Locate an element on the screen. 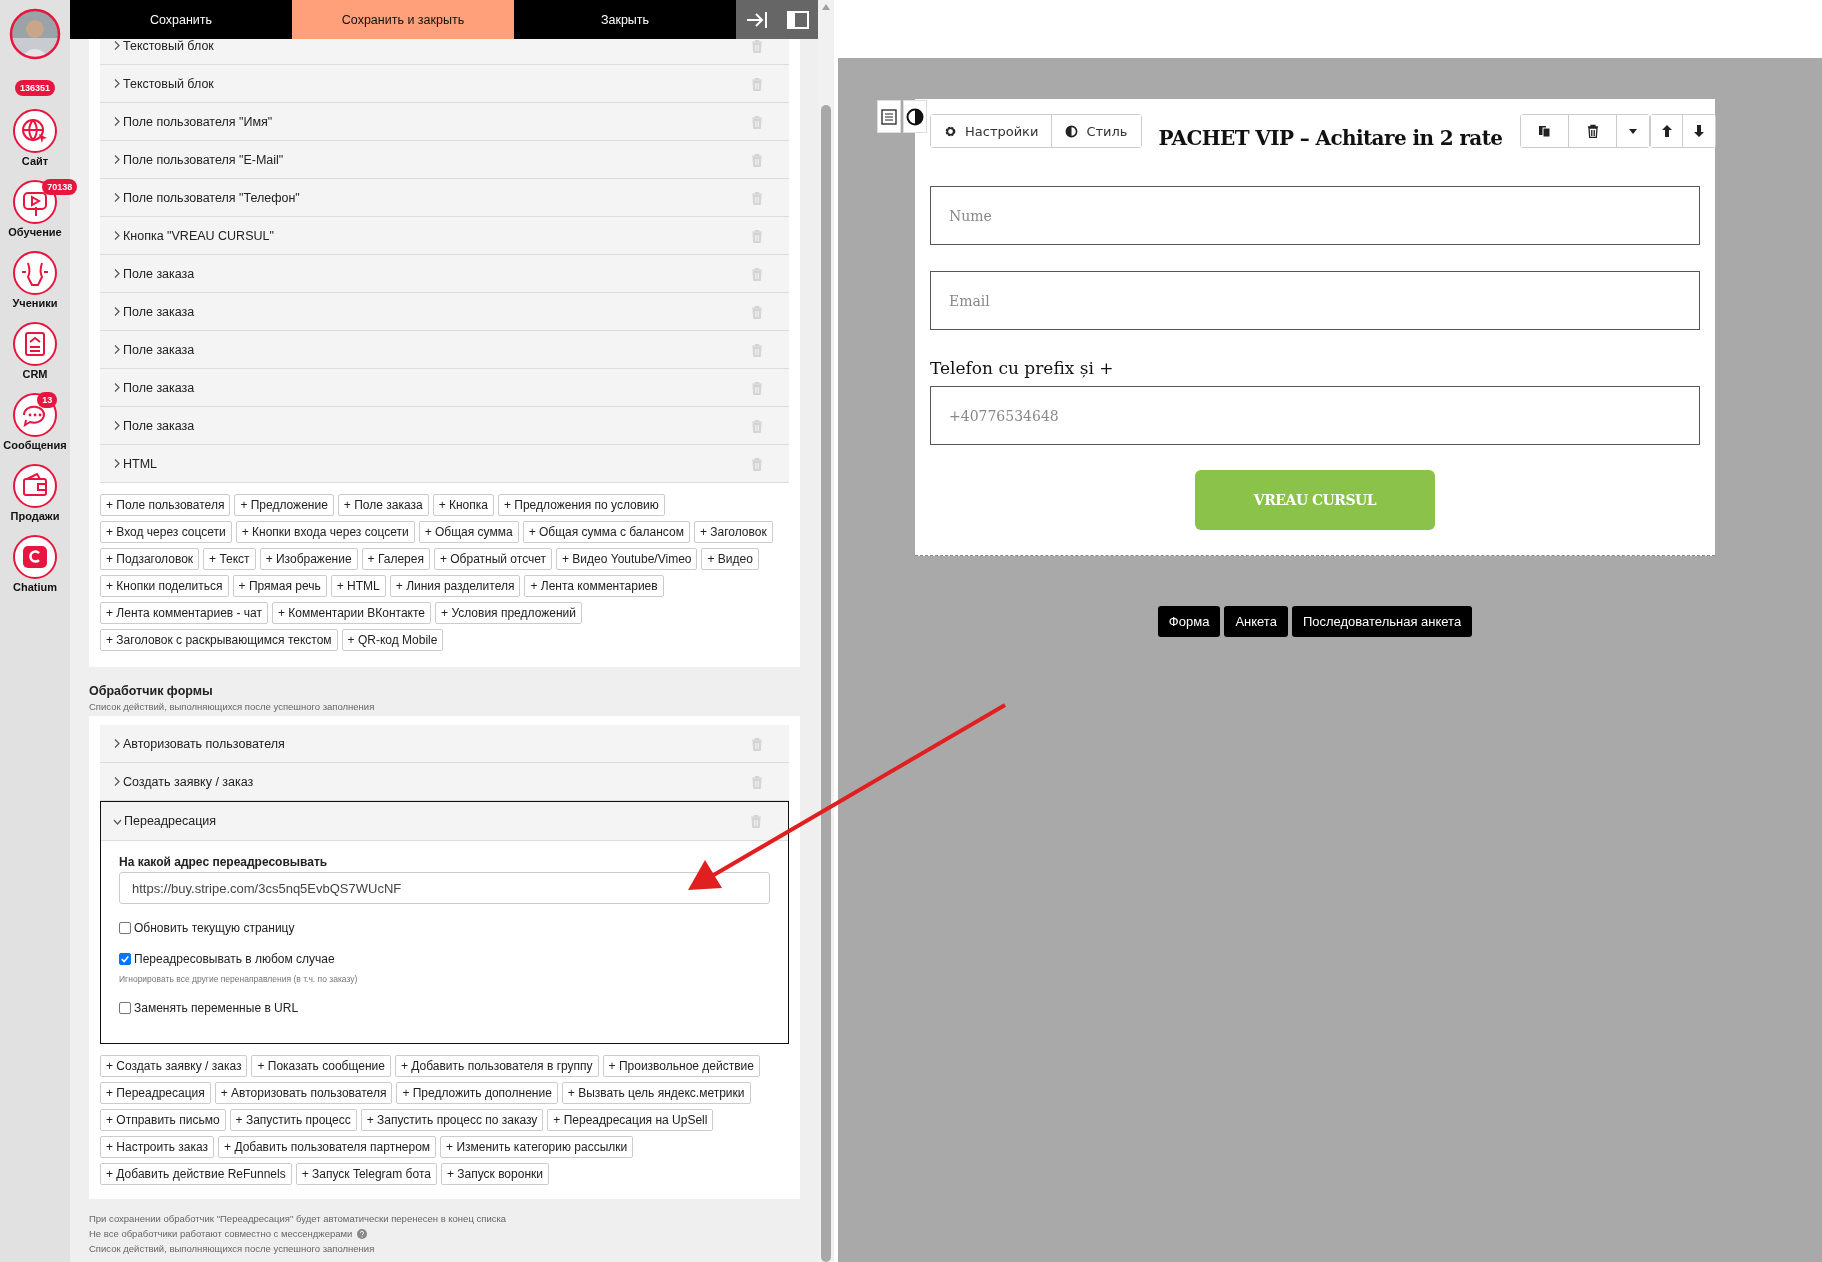 This screenshot has width=1822, height=1262. add-button: + Общая сумма с балансом is located at coordinates (606, 532).